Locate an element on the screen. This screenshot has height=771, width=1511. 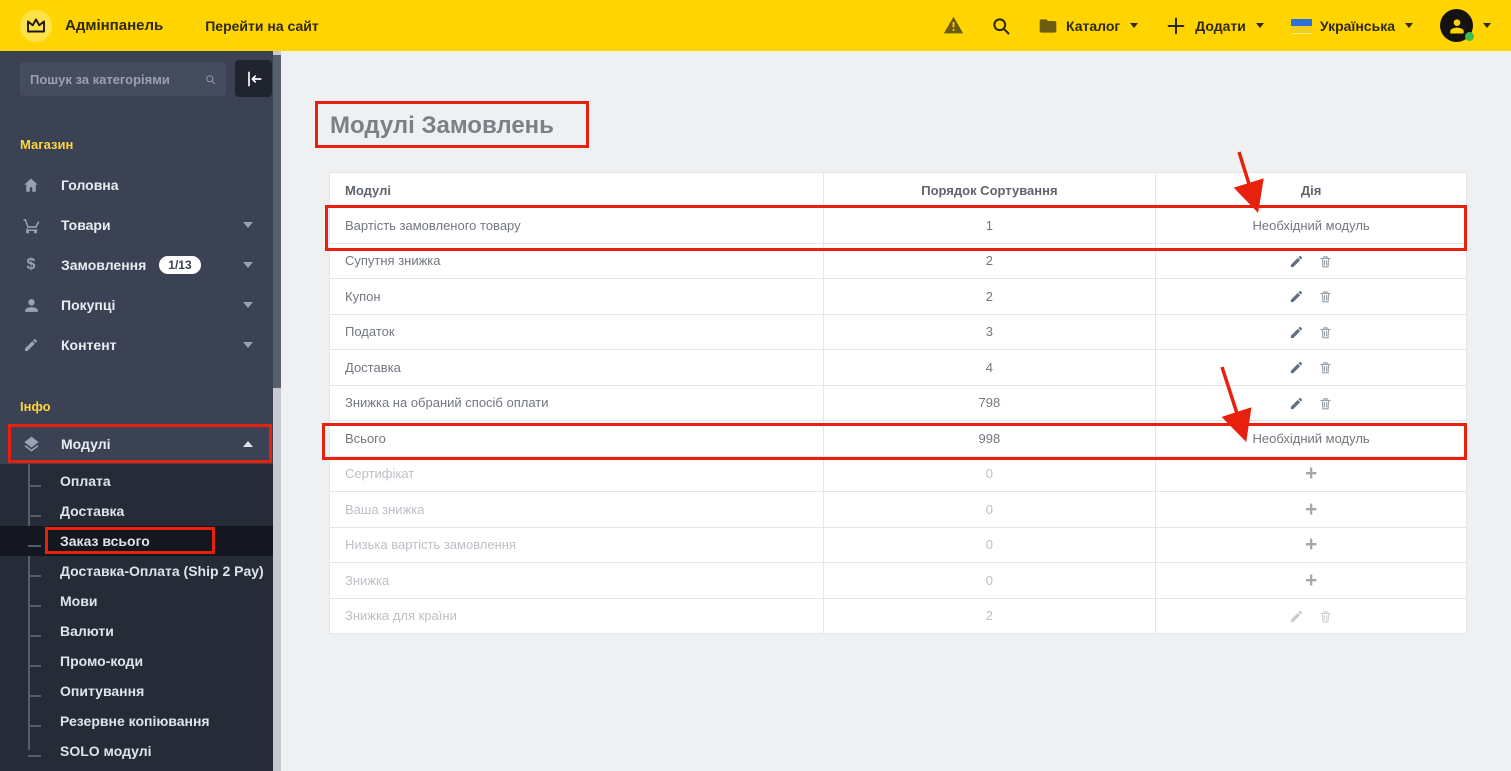
add-menu: Додати is located at coordinates (1214, 26).